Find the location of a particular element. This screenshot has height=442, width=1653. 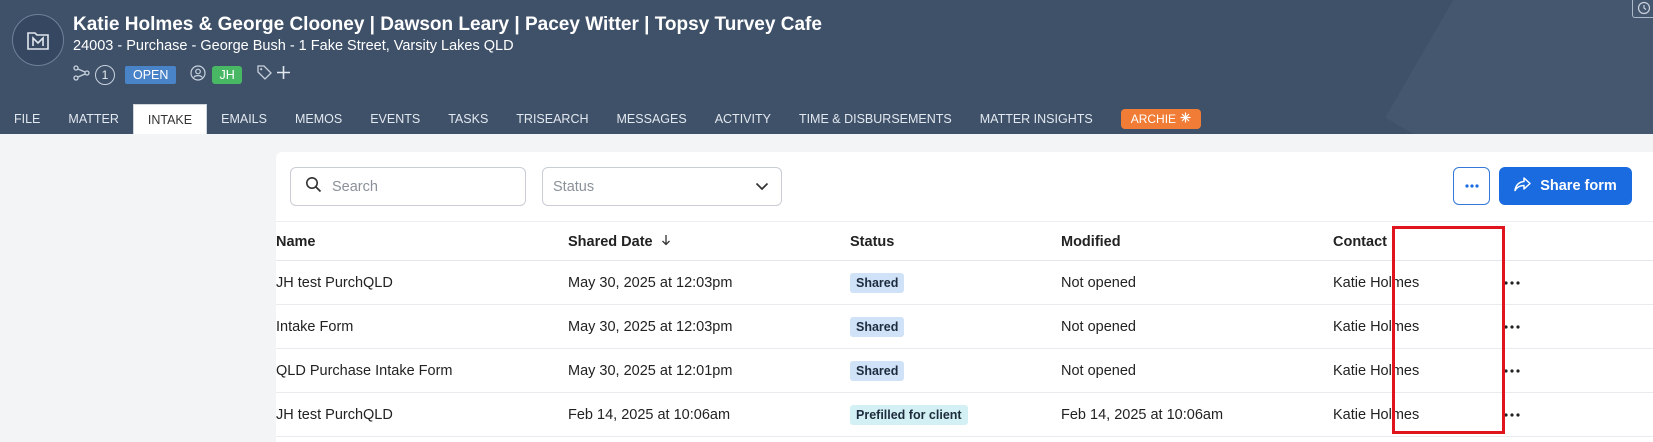

history-icon is located at coordinates (1642, 9).